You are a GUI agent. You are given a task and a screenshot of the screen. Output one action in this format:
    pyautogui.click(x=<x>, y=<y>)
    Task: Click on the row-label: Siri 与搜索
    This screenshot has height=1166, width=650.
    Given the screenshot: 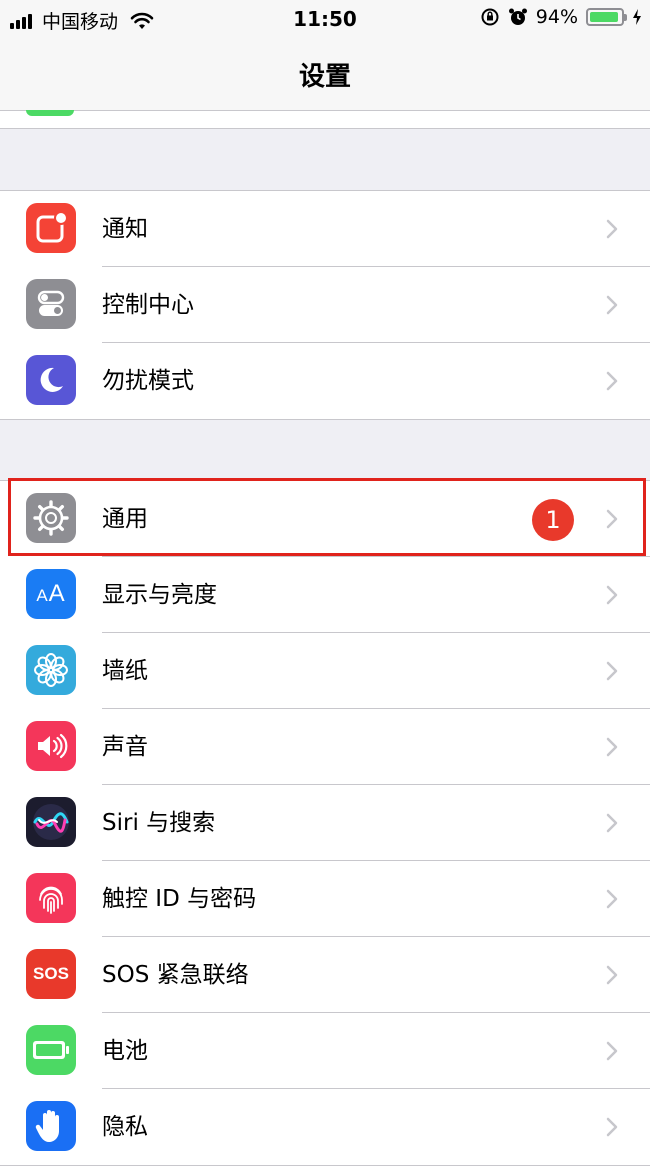 What is the action you would take?
    pyautogui.click(x=159, y=823)
    